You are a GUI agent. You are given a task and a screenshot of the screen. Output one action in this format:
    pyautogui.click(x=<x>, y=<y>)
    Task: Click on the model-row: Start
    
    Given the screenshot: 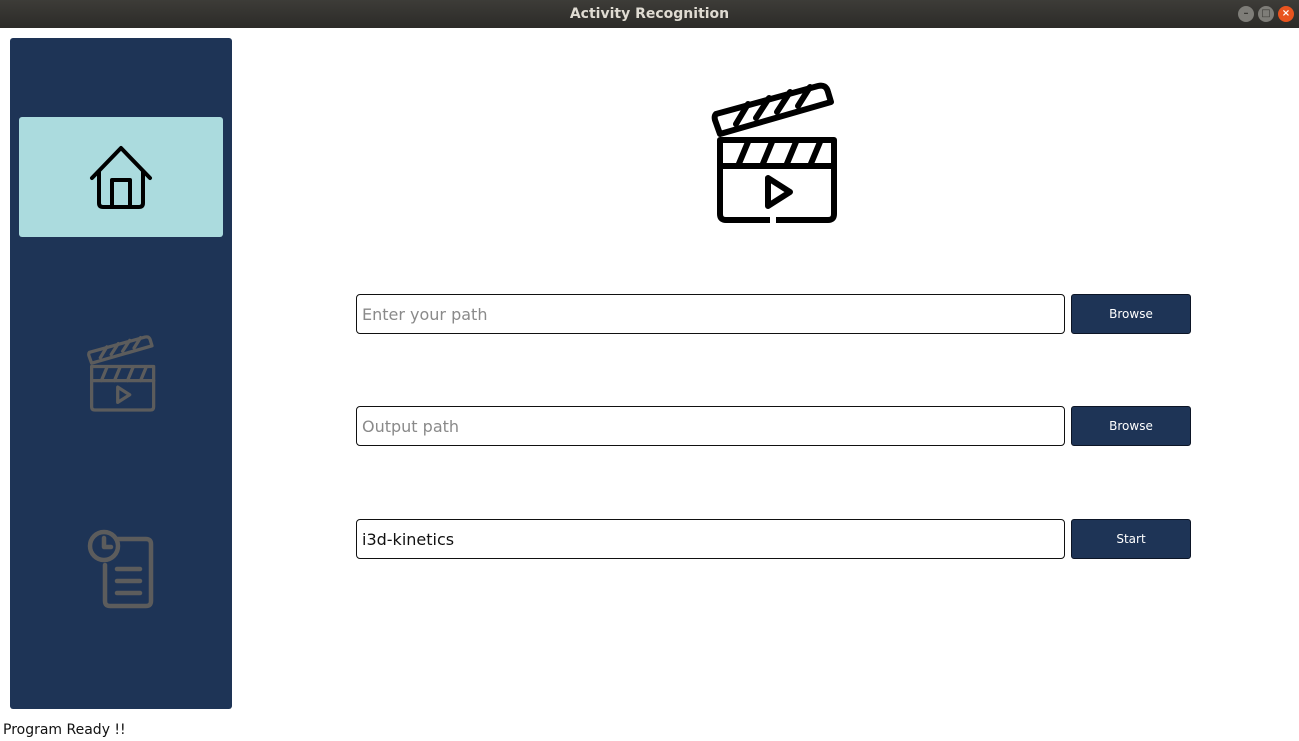 What is the action you would take?
    pyautogui.click(x=773, y=539)
    